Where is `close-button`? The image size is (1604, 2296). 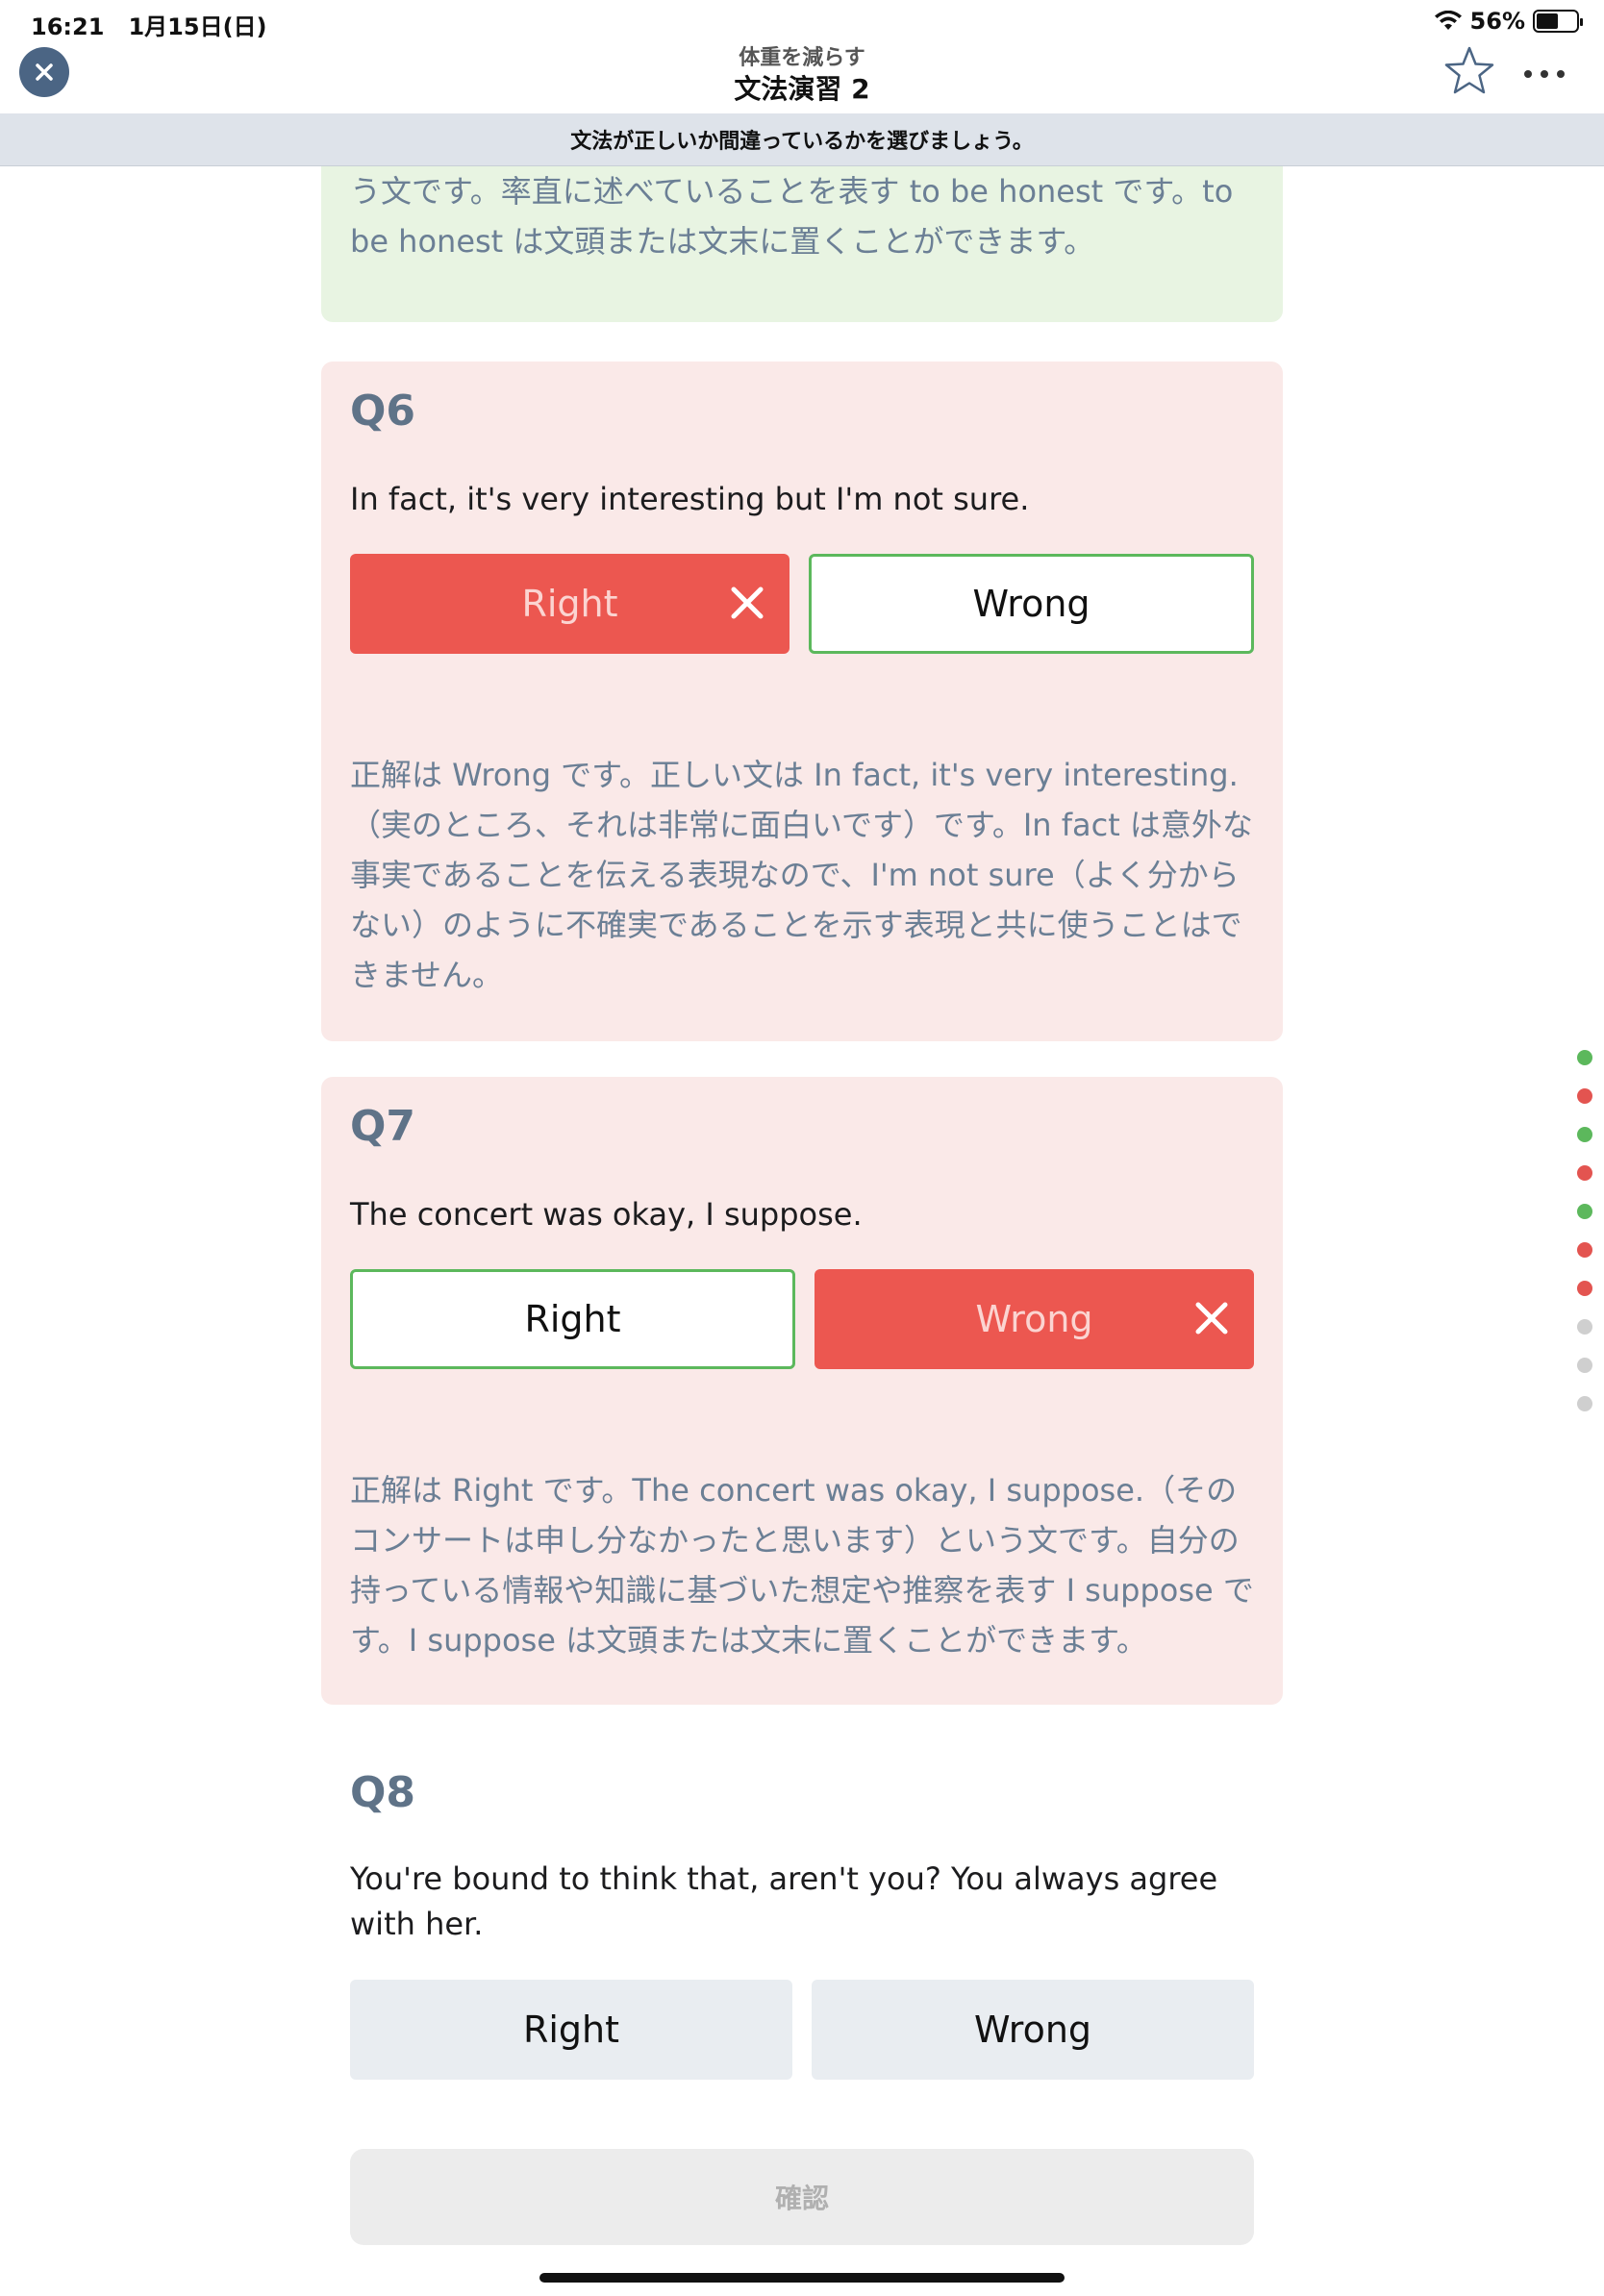 close-button is located at coordinates (44, 72).